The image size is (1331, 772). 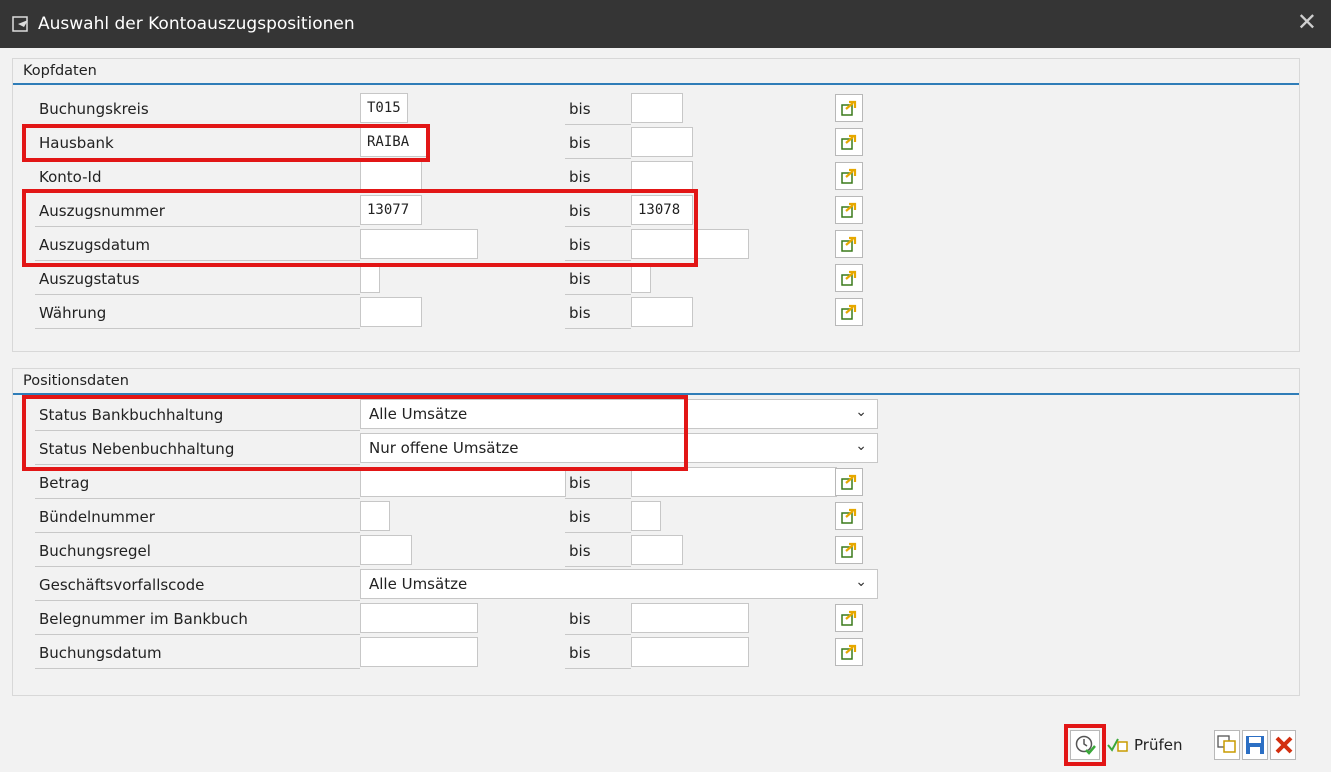 What do you see at coordinates (665, 24) in the screenshot?
I see `window-titlebar: Auswahl der Kontoauszugspositionen ✕` at bounding box center [665, 24].